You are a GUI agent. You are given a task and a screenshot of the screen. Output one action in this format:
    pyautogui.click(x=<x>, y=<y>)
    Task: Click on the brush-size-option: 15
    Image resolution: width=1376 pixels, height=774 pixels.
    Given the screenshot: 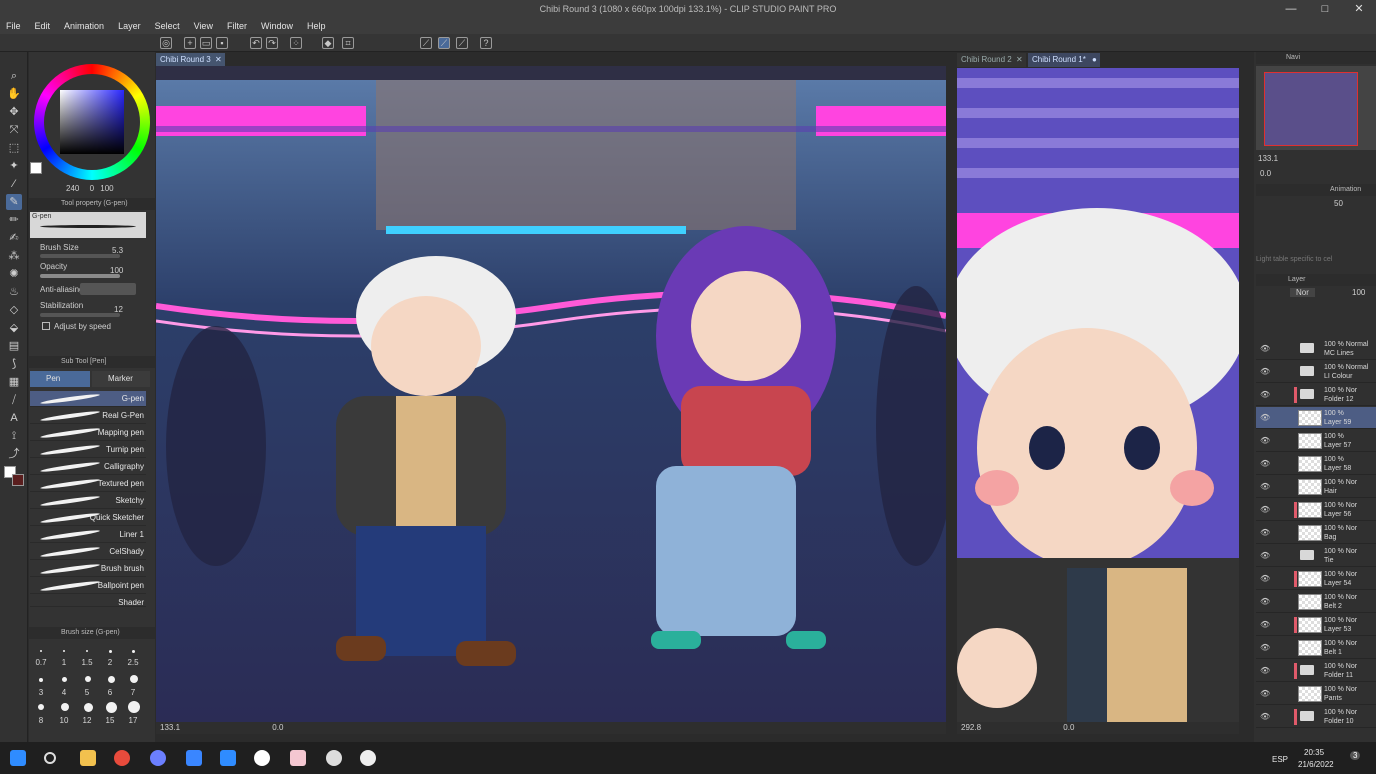 What is the action you would take?
    pyautogui.click(x=110, y=720)
    